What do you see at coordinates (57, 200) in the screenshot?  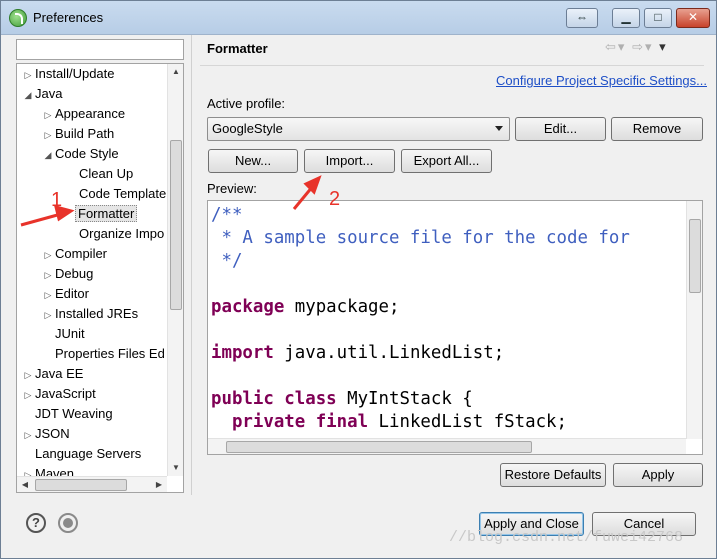 I see `annotation-number-1: 1` at bounding box center [57, 200].